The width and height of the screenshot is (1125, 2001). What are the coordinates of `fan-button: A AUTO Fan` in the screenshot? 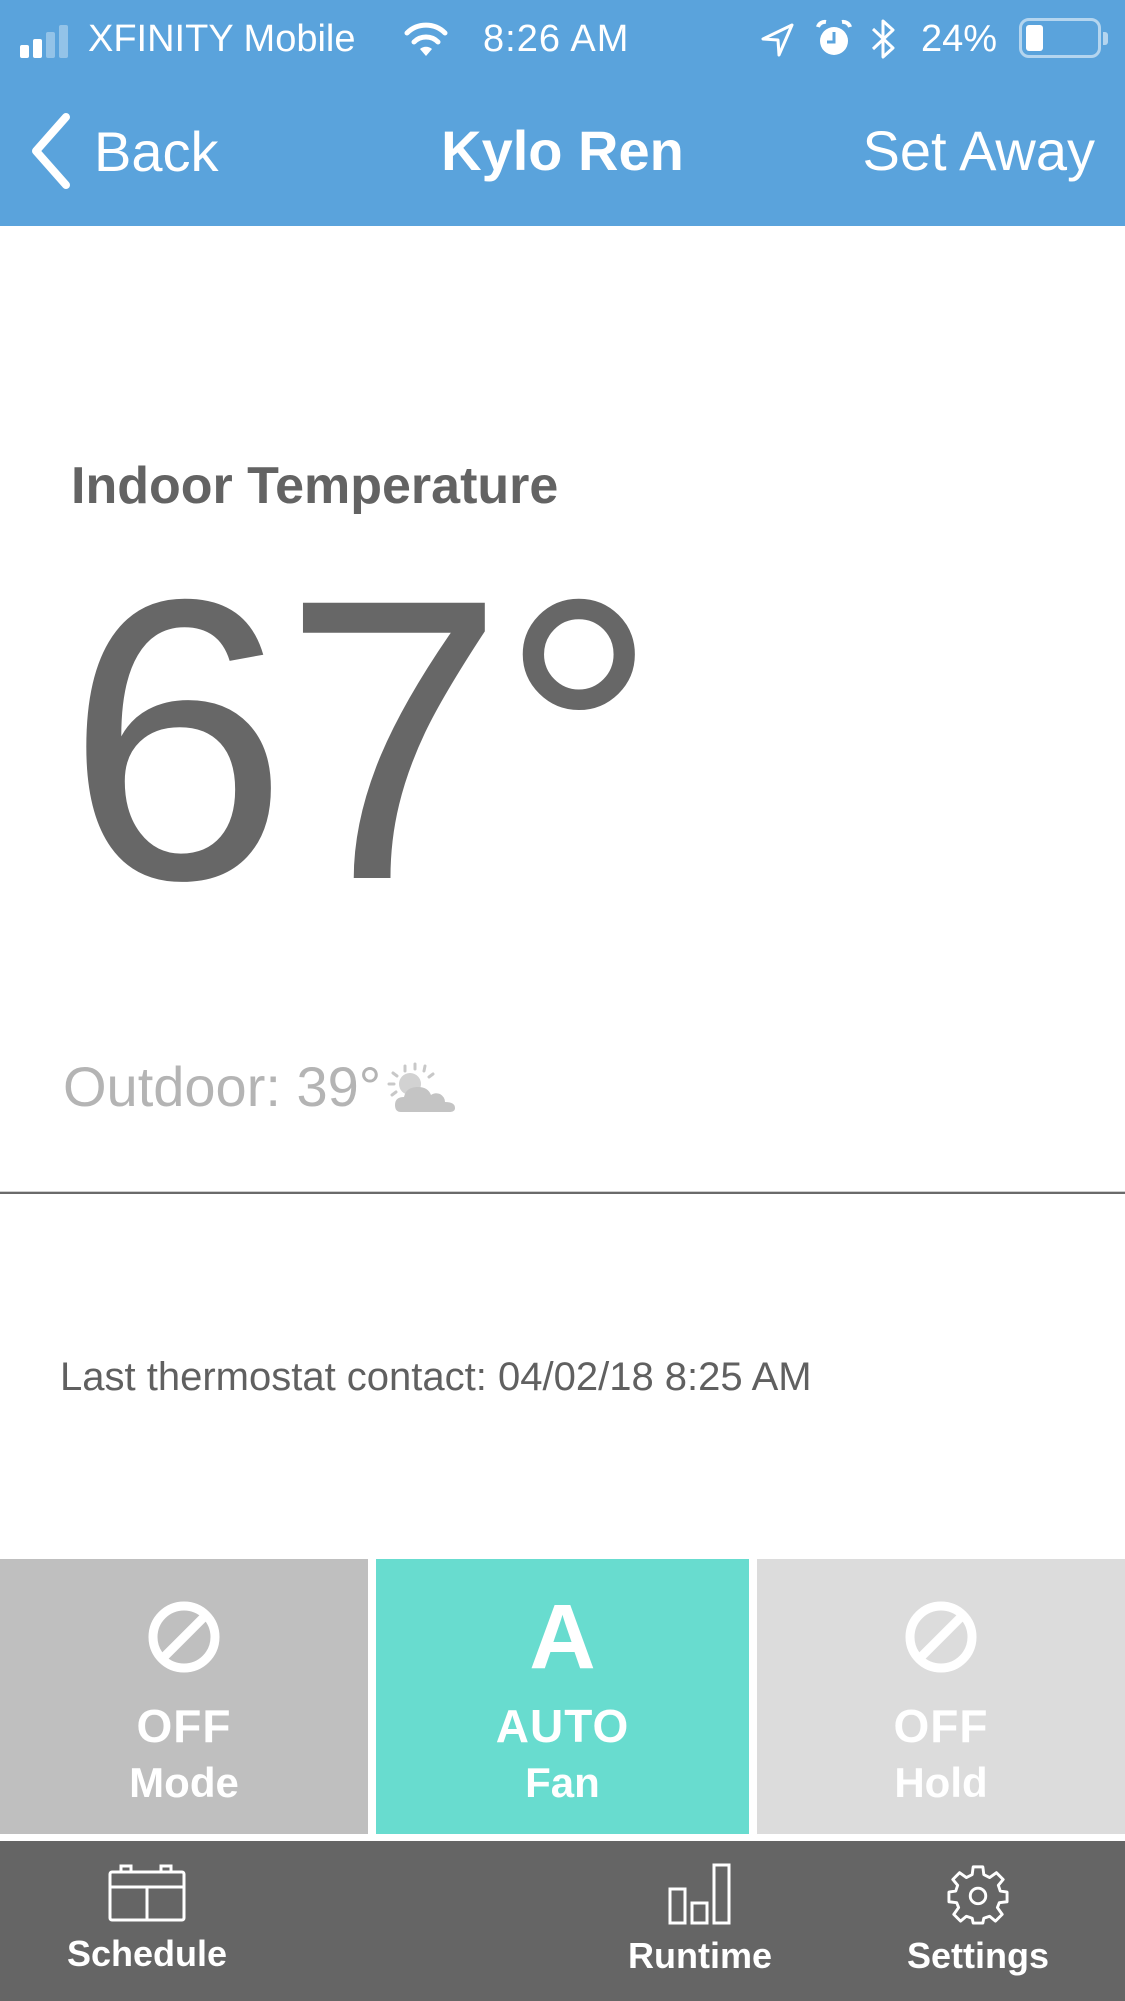 It's located at (562, 1696).